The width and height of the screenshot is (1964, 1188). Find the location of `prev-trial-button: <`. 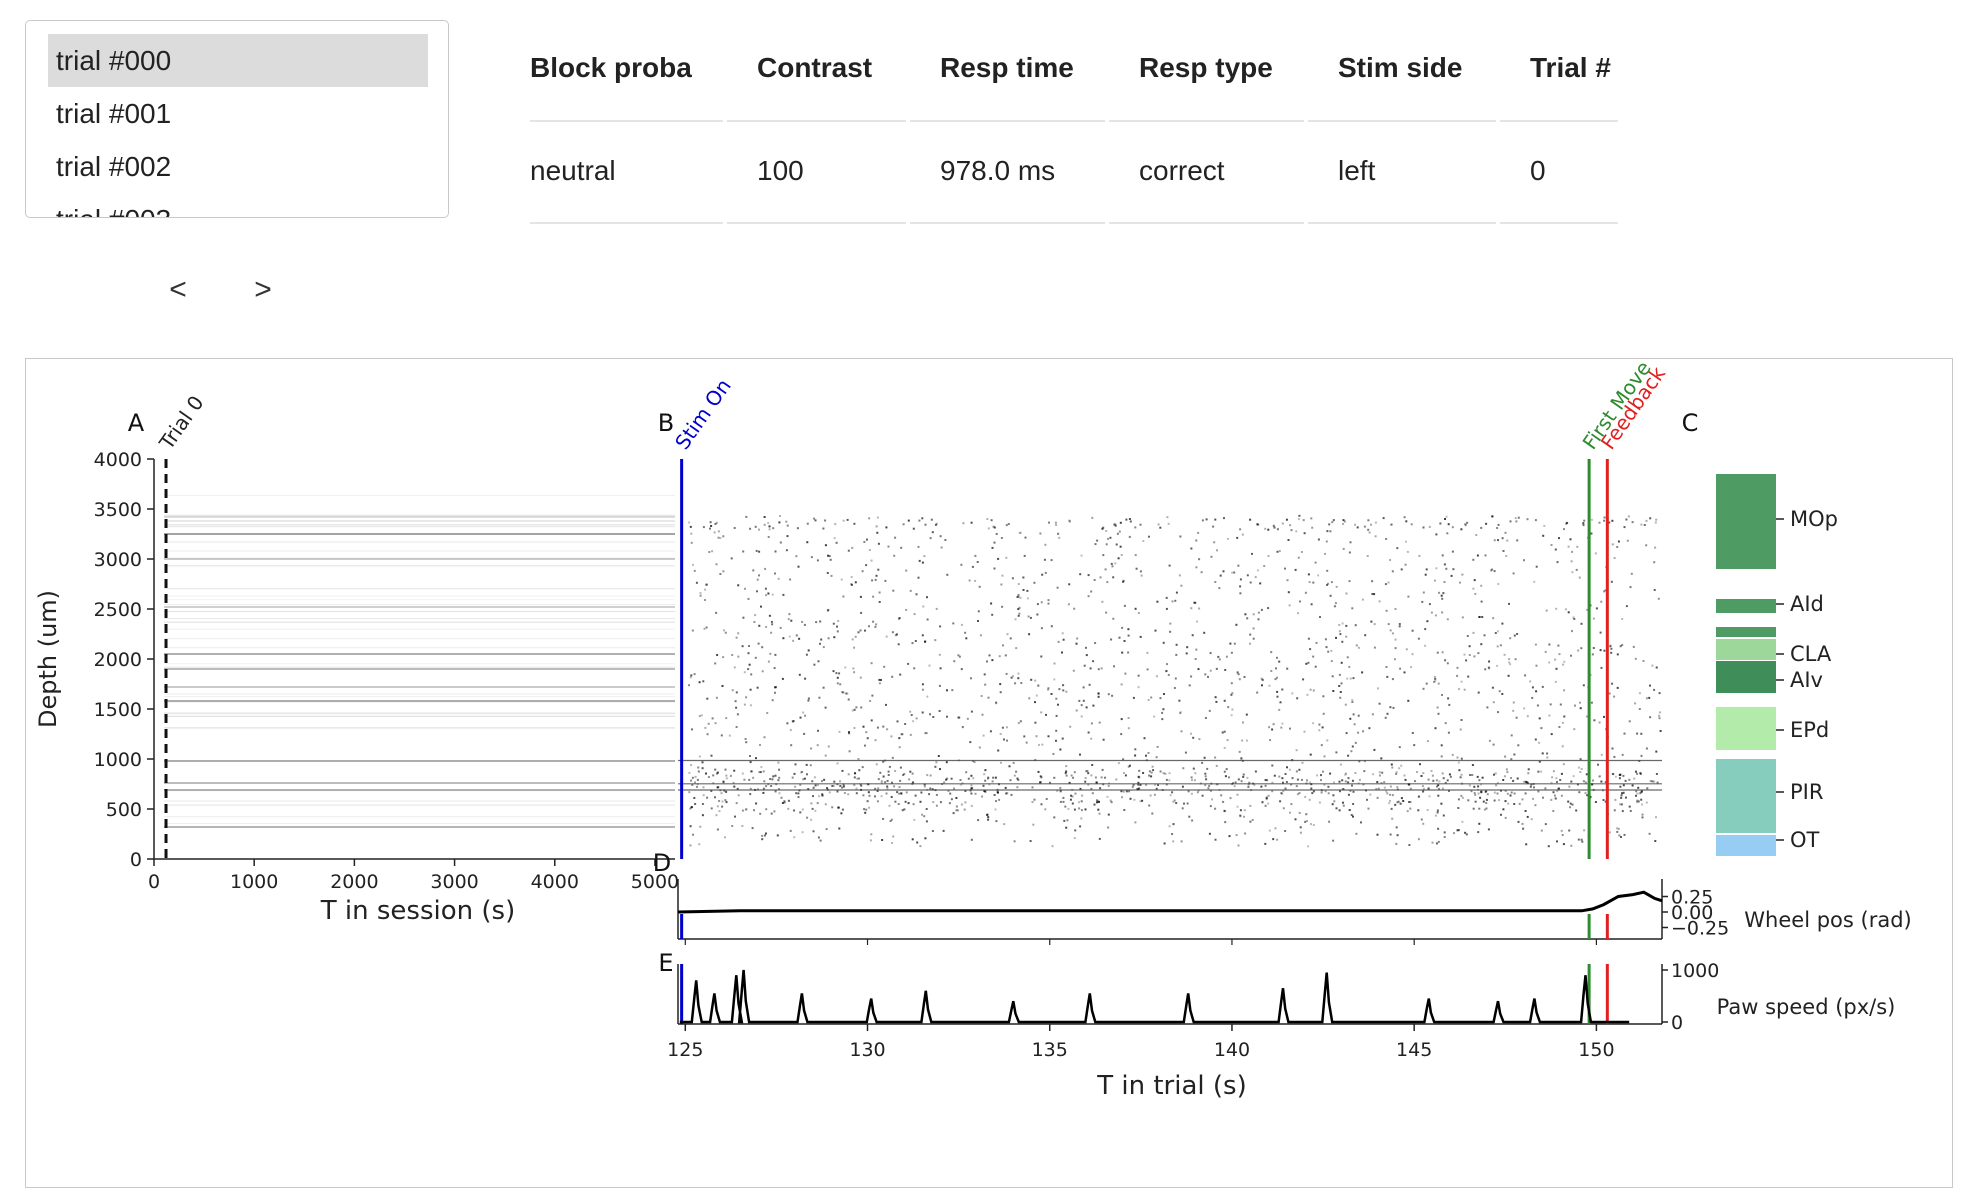

prev-trial-button: < is located at coordinates (178, 290).